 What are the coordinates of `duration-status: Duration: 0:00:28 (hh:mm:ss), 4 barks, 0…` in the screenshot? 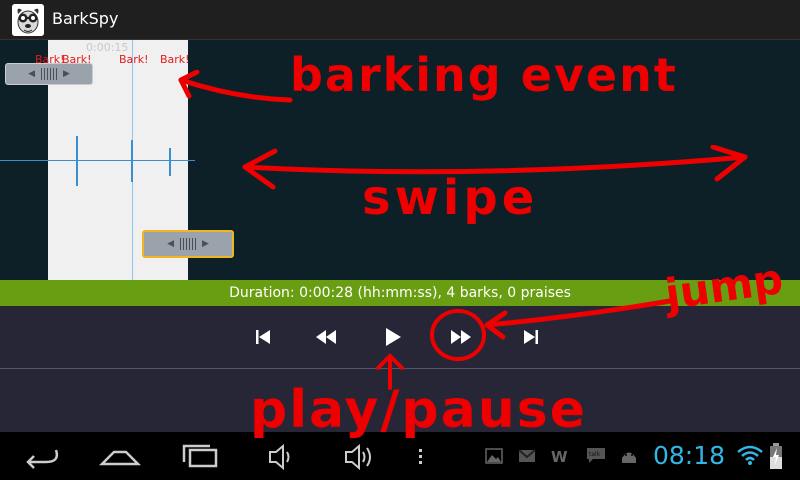 It's located at (400, 293).